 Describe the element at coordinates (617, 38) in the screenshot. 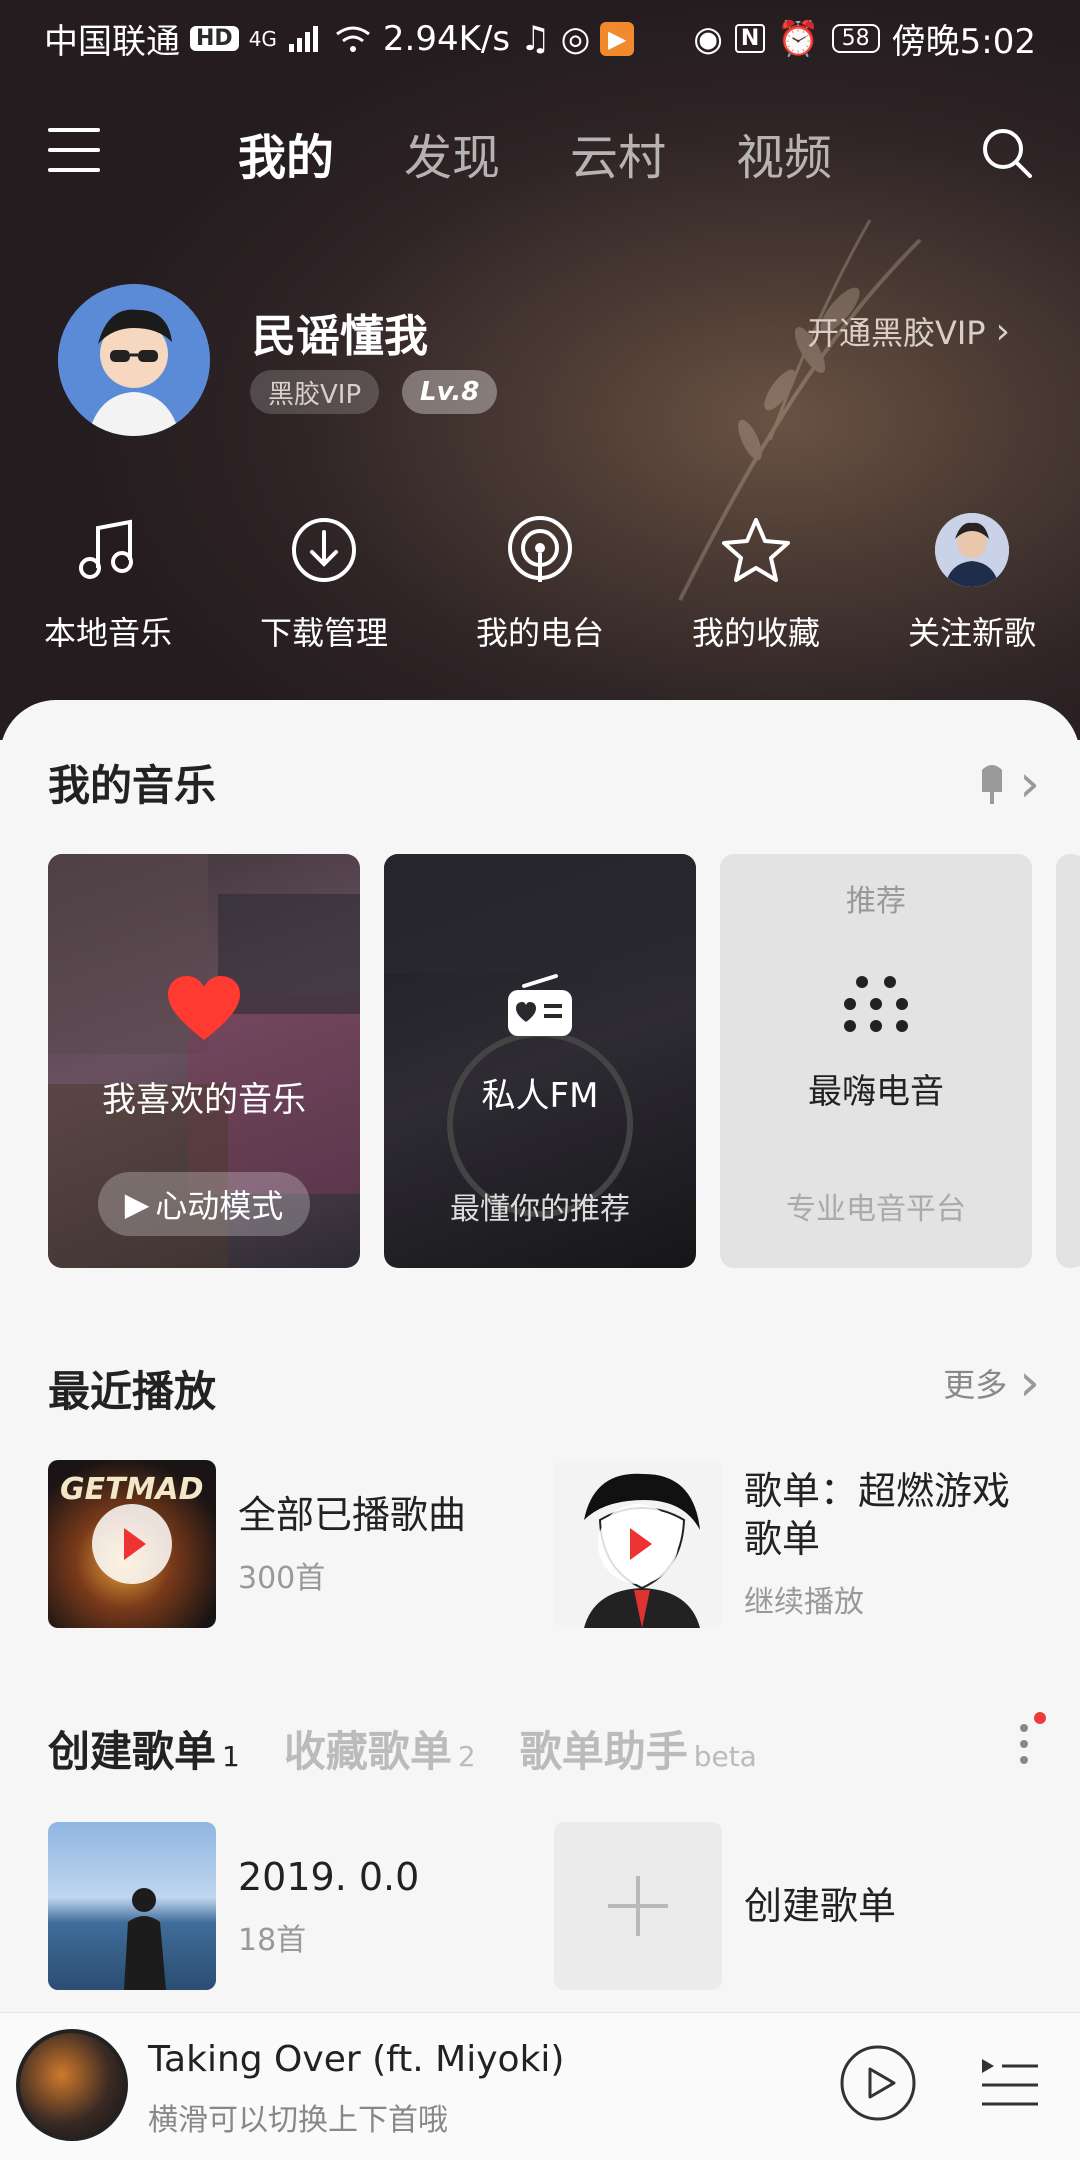

I see `video-app-icon: ▶` at that location.